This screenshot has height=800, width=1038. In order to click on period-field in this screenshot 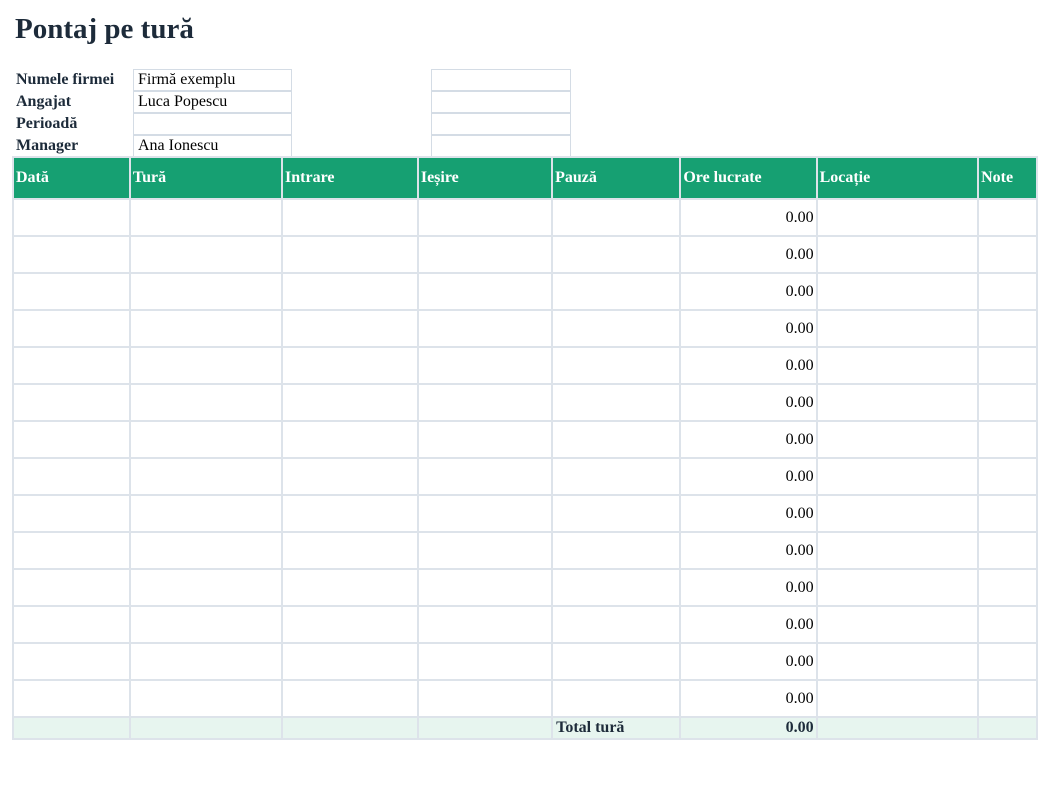, I will do `click(212, 124)`.